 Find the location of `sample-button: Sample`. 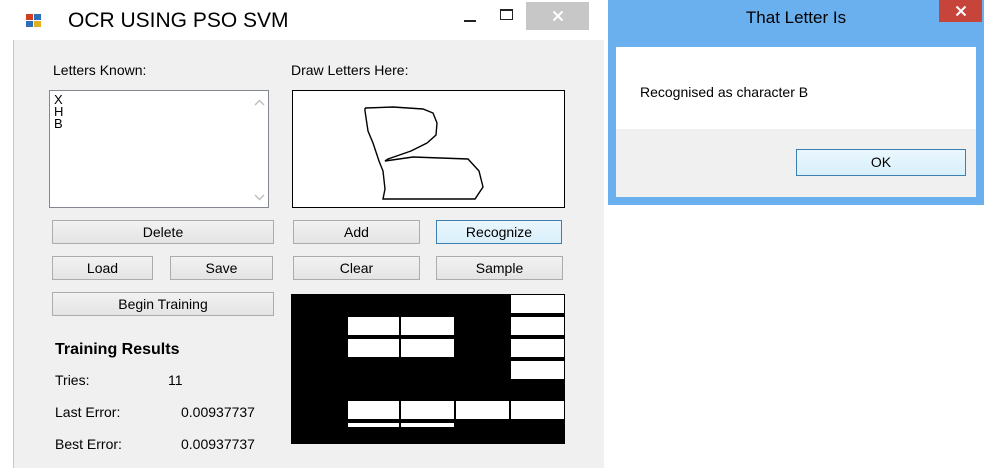

sample-button: Sample is located at coordinates (499, 268).